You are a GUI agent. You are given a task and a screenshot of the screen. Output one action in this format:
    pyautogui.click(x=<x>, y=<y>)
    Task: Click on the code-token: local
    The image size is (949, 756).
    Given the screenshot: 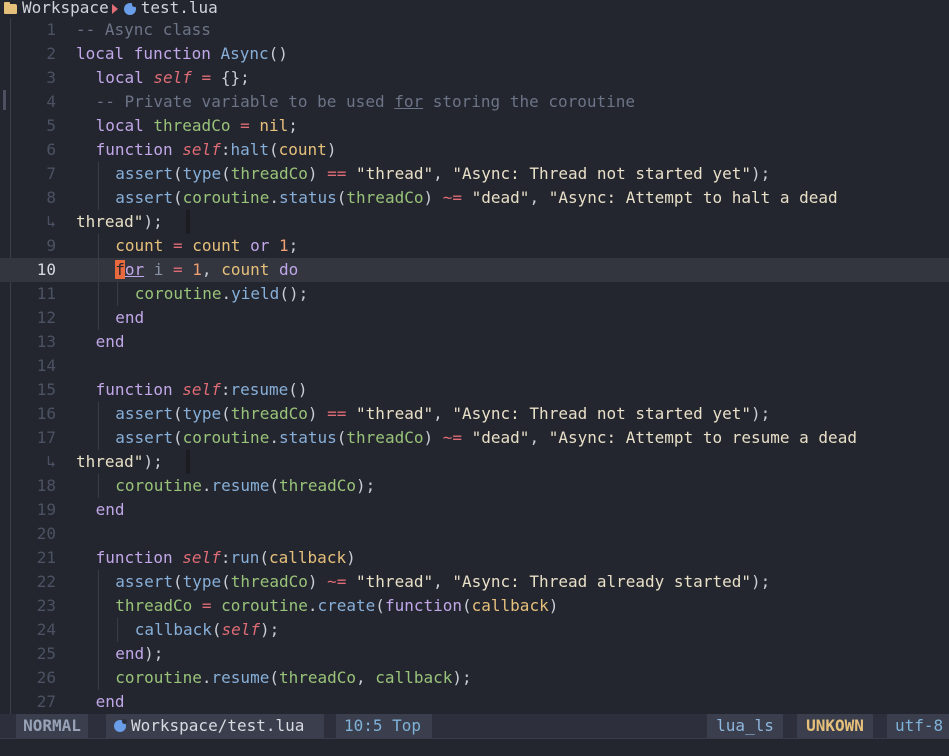 What is the action you would take?
    pyautogui.click(x=124, y=77)
    